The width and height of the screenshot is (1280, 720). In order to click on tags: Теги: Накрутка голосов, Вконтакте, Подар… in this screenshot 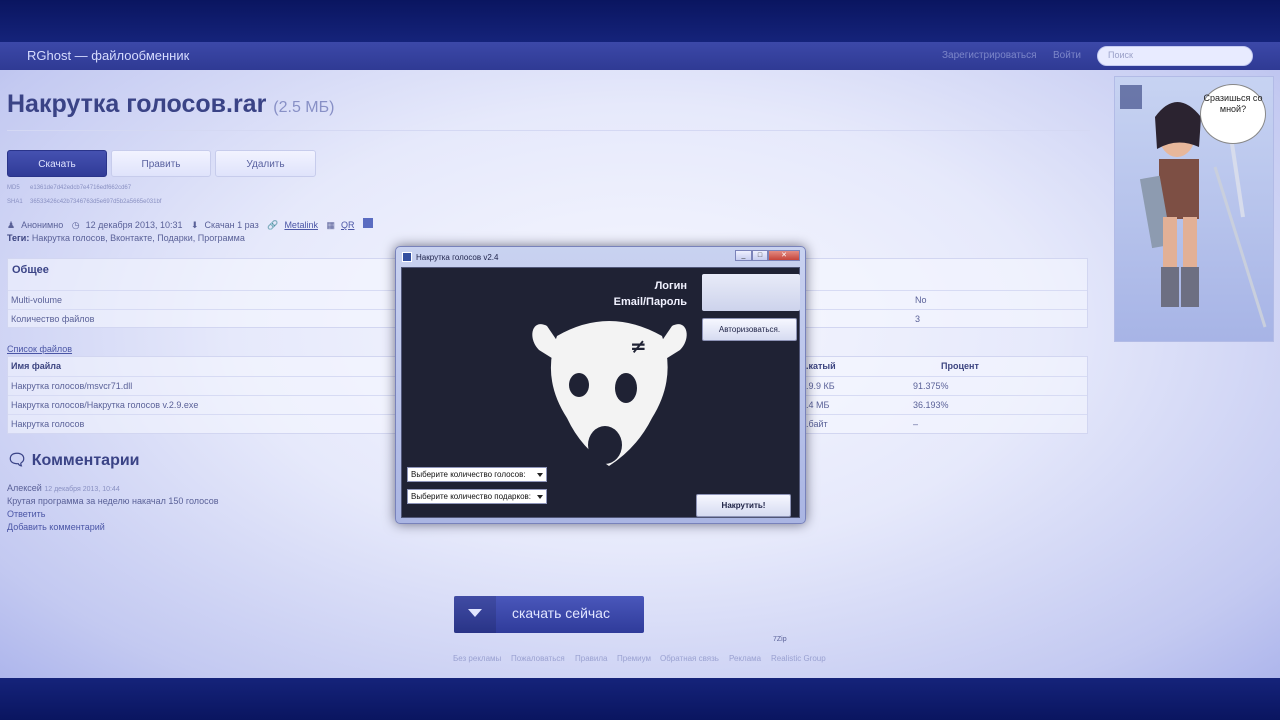, I will do `click(126, 238)`.